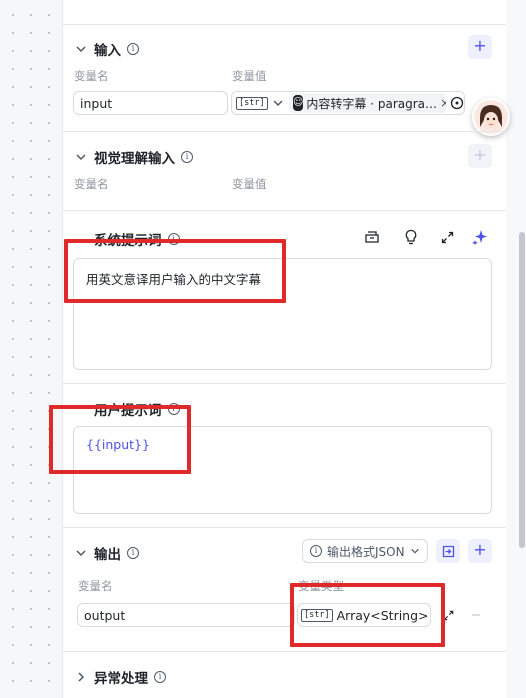 The width and height of the screenshot is (526, 698). Describe the element at coordinates (249, 76) in the screenshot. I see `input-col-value: 变量值` at that location.